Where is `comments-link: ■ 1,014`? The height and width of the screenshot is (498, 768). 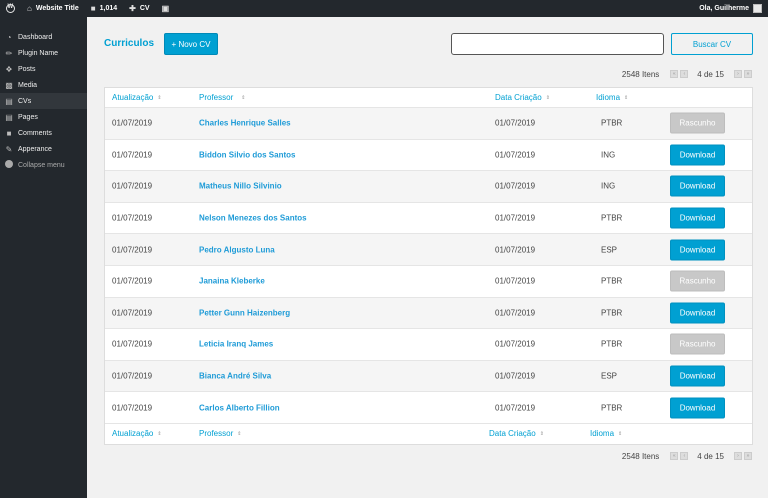 comments-link: ■ 1,014 is located at coordinates (104, 8).